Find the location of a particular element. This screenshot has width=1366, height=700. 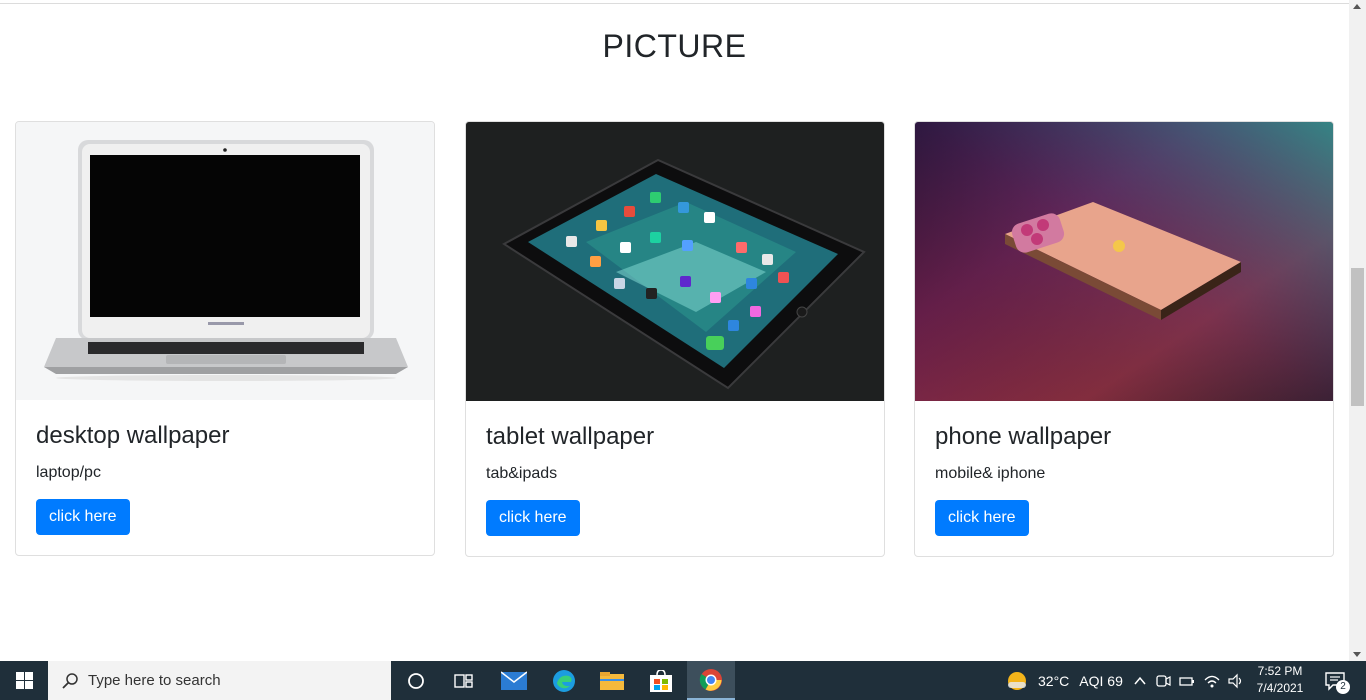

laptop-image is located at coordinates (225, 261).